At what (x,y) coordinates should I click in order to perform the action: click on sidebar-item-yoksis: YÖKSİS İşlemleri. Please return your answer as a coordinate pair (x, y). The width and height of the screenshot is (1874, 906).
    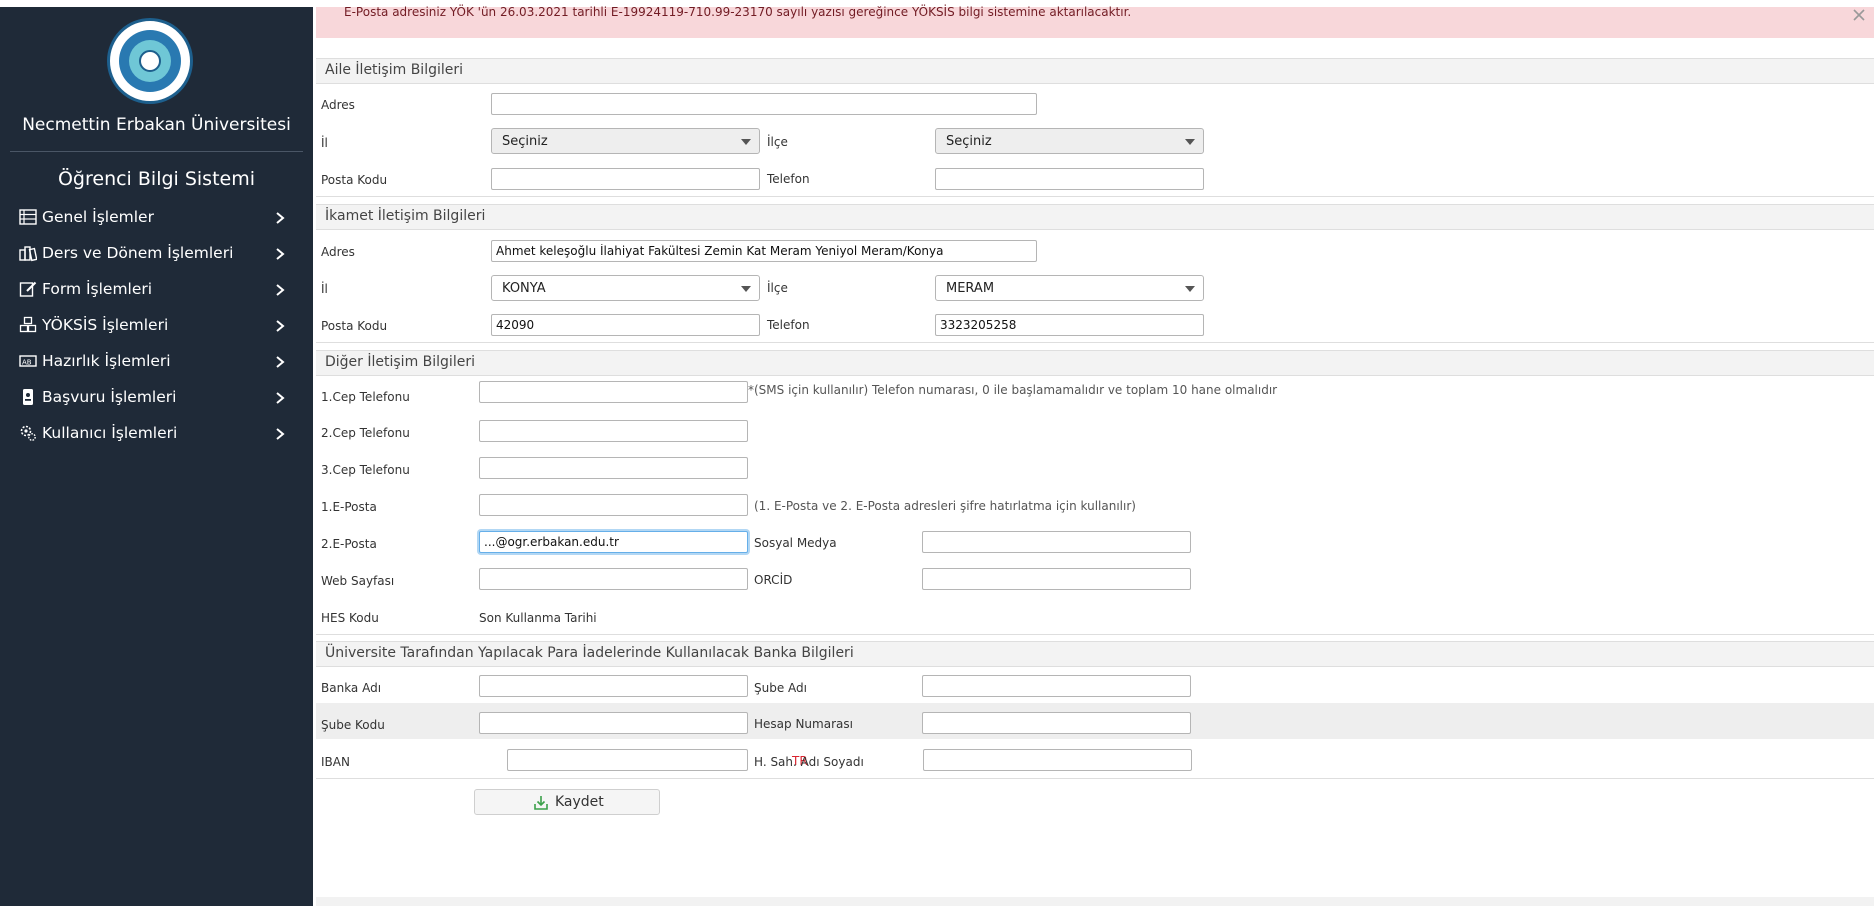
    Looking at the image, I should click on (156, 326).